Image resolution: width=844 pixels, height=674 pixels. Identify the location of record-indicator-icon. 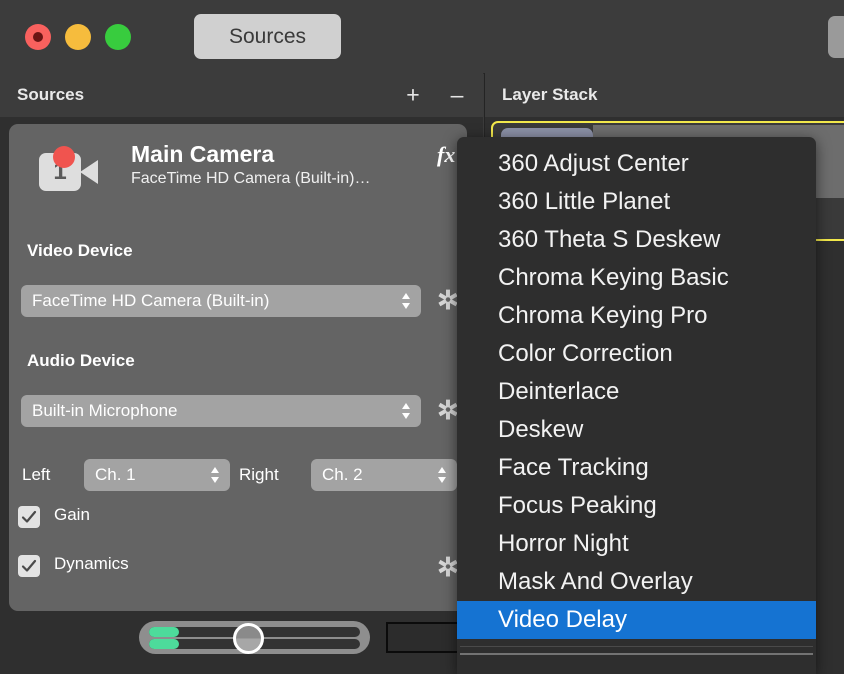
(64, 157).